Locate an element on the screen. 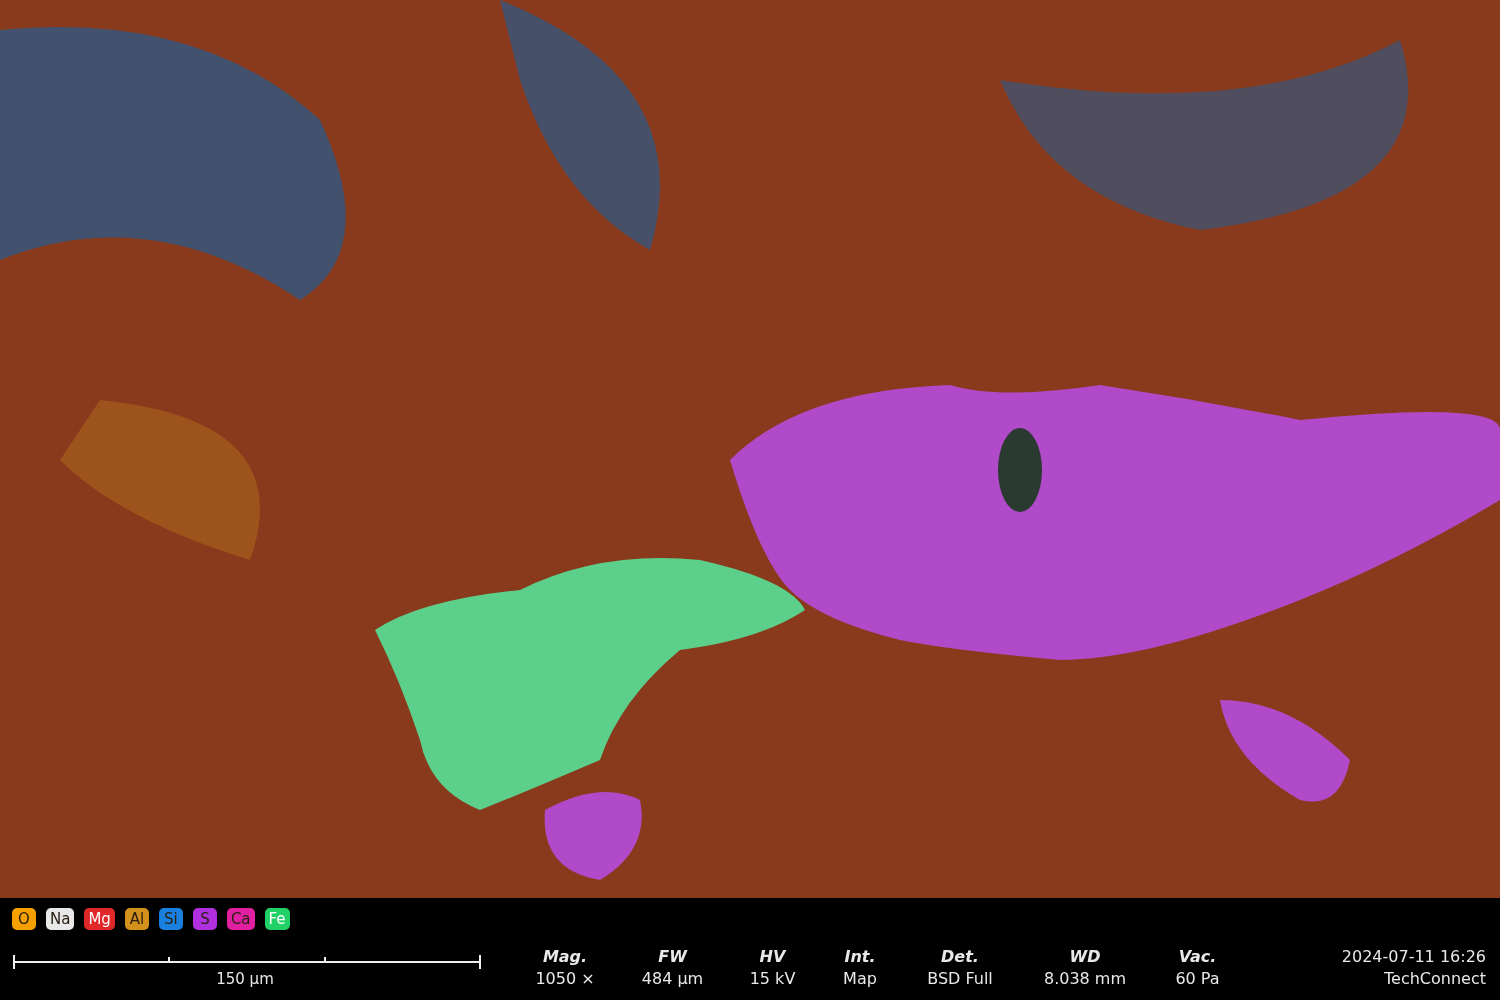 The height and width of the screenshot is (1000, 1500). operator-name: TechConnect is located at coordinates (1435, 979).